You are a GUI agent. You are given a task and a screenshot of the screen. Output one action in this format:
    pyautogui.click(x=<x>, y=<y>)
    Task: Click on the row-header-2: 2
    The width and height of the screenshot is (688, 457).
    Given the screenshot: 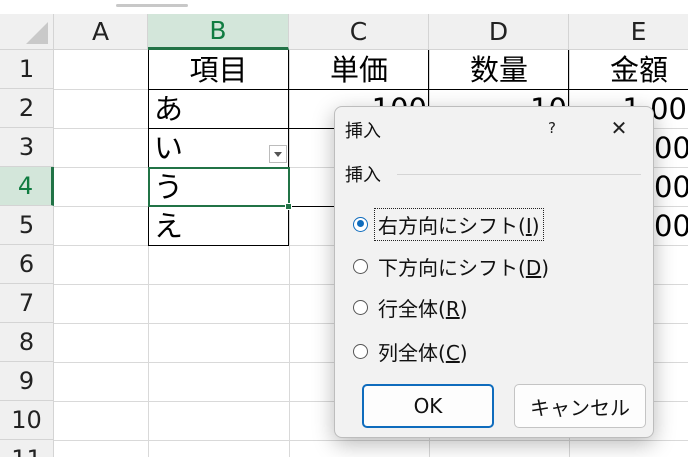 What is the action you would take?
    pyautogui.click(x=27, y=108)
    